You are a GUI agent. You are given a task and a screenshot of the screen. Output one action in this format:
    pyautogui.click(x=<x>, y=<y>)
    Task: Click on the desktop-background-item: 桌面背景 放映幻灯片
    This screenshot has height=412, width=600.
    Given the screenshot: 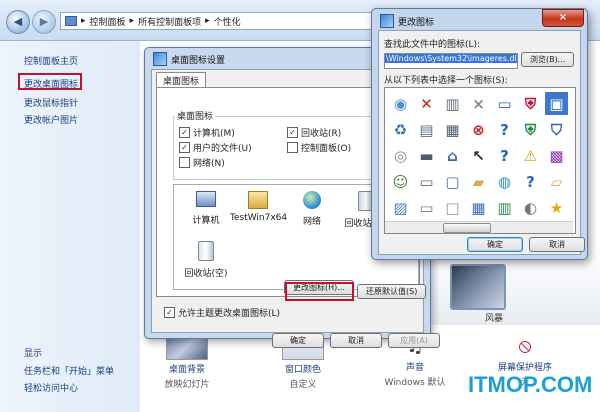 What is the action you would take?
    pyautogui.click(x=187, y=361)
    